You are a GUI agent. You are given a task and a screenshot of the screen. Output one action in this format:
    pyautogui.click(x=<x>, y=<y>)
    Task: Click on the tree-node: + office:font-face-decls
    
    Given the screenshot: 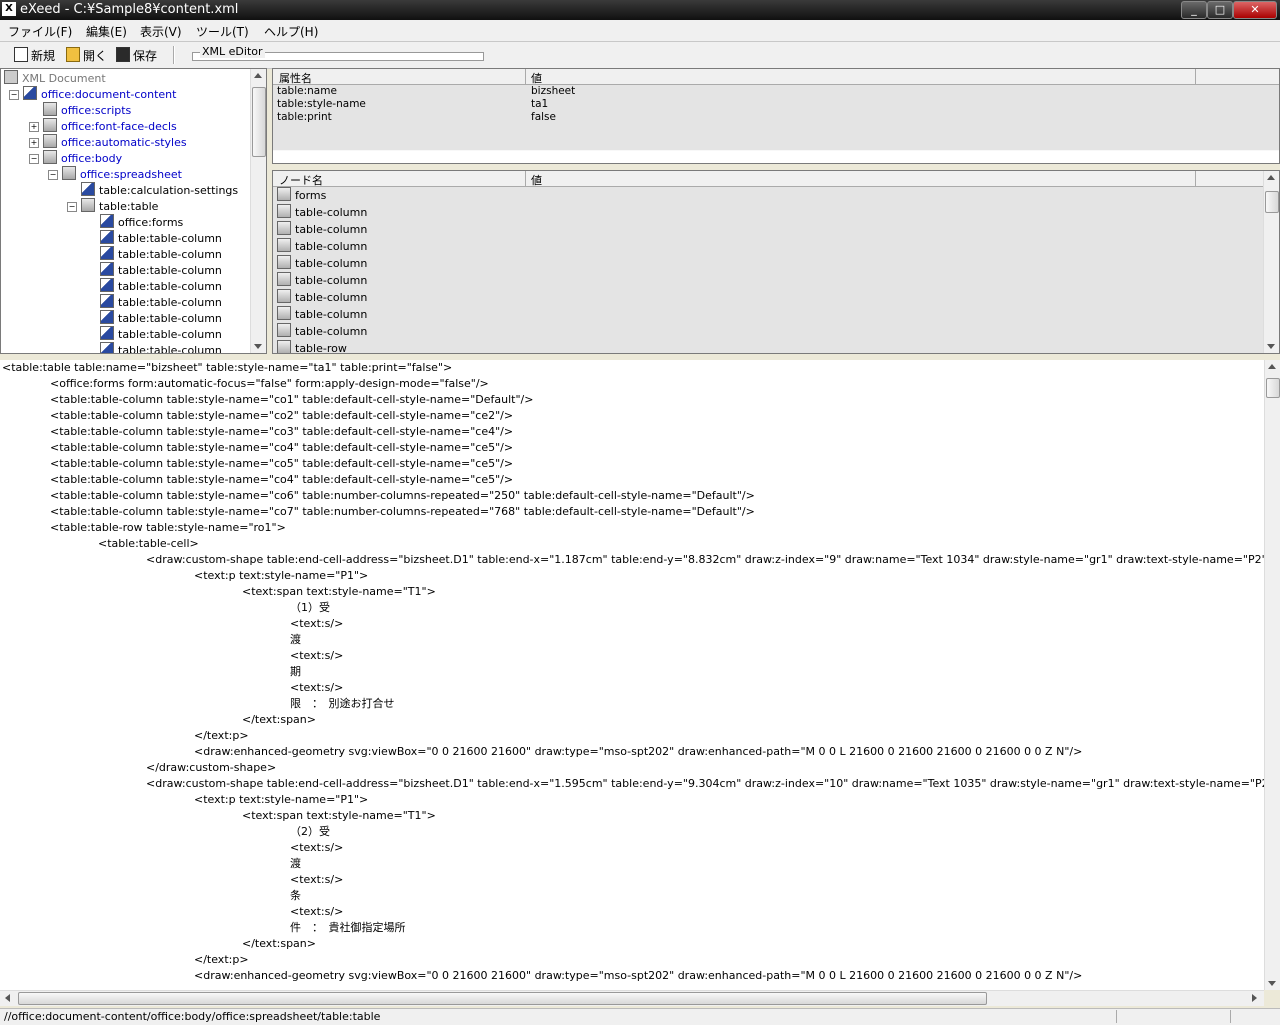 What is the action you would take?
    pyautogui.click(x=103, y=126)
    